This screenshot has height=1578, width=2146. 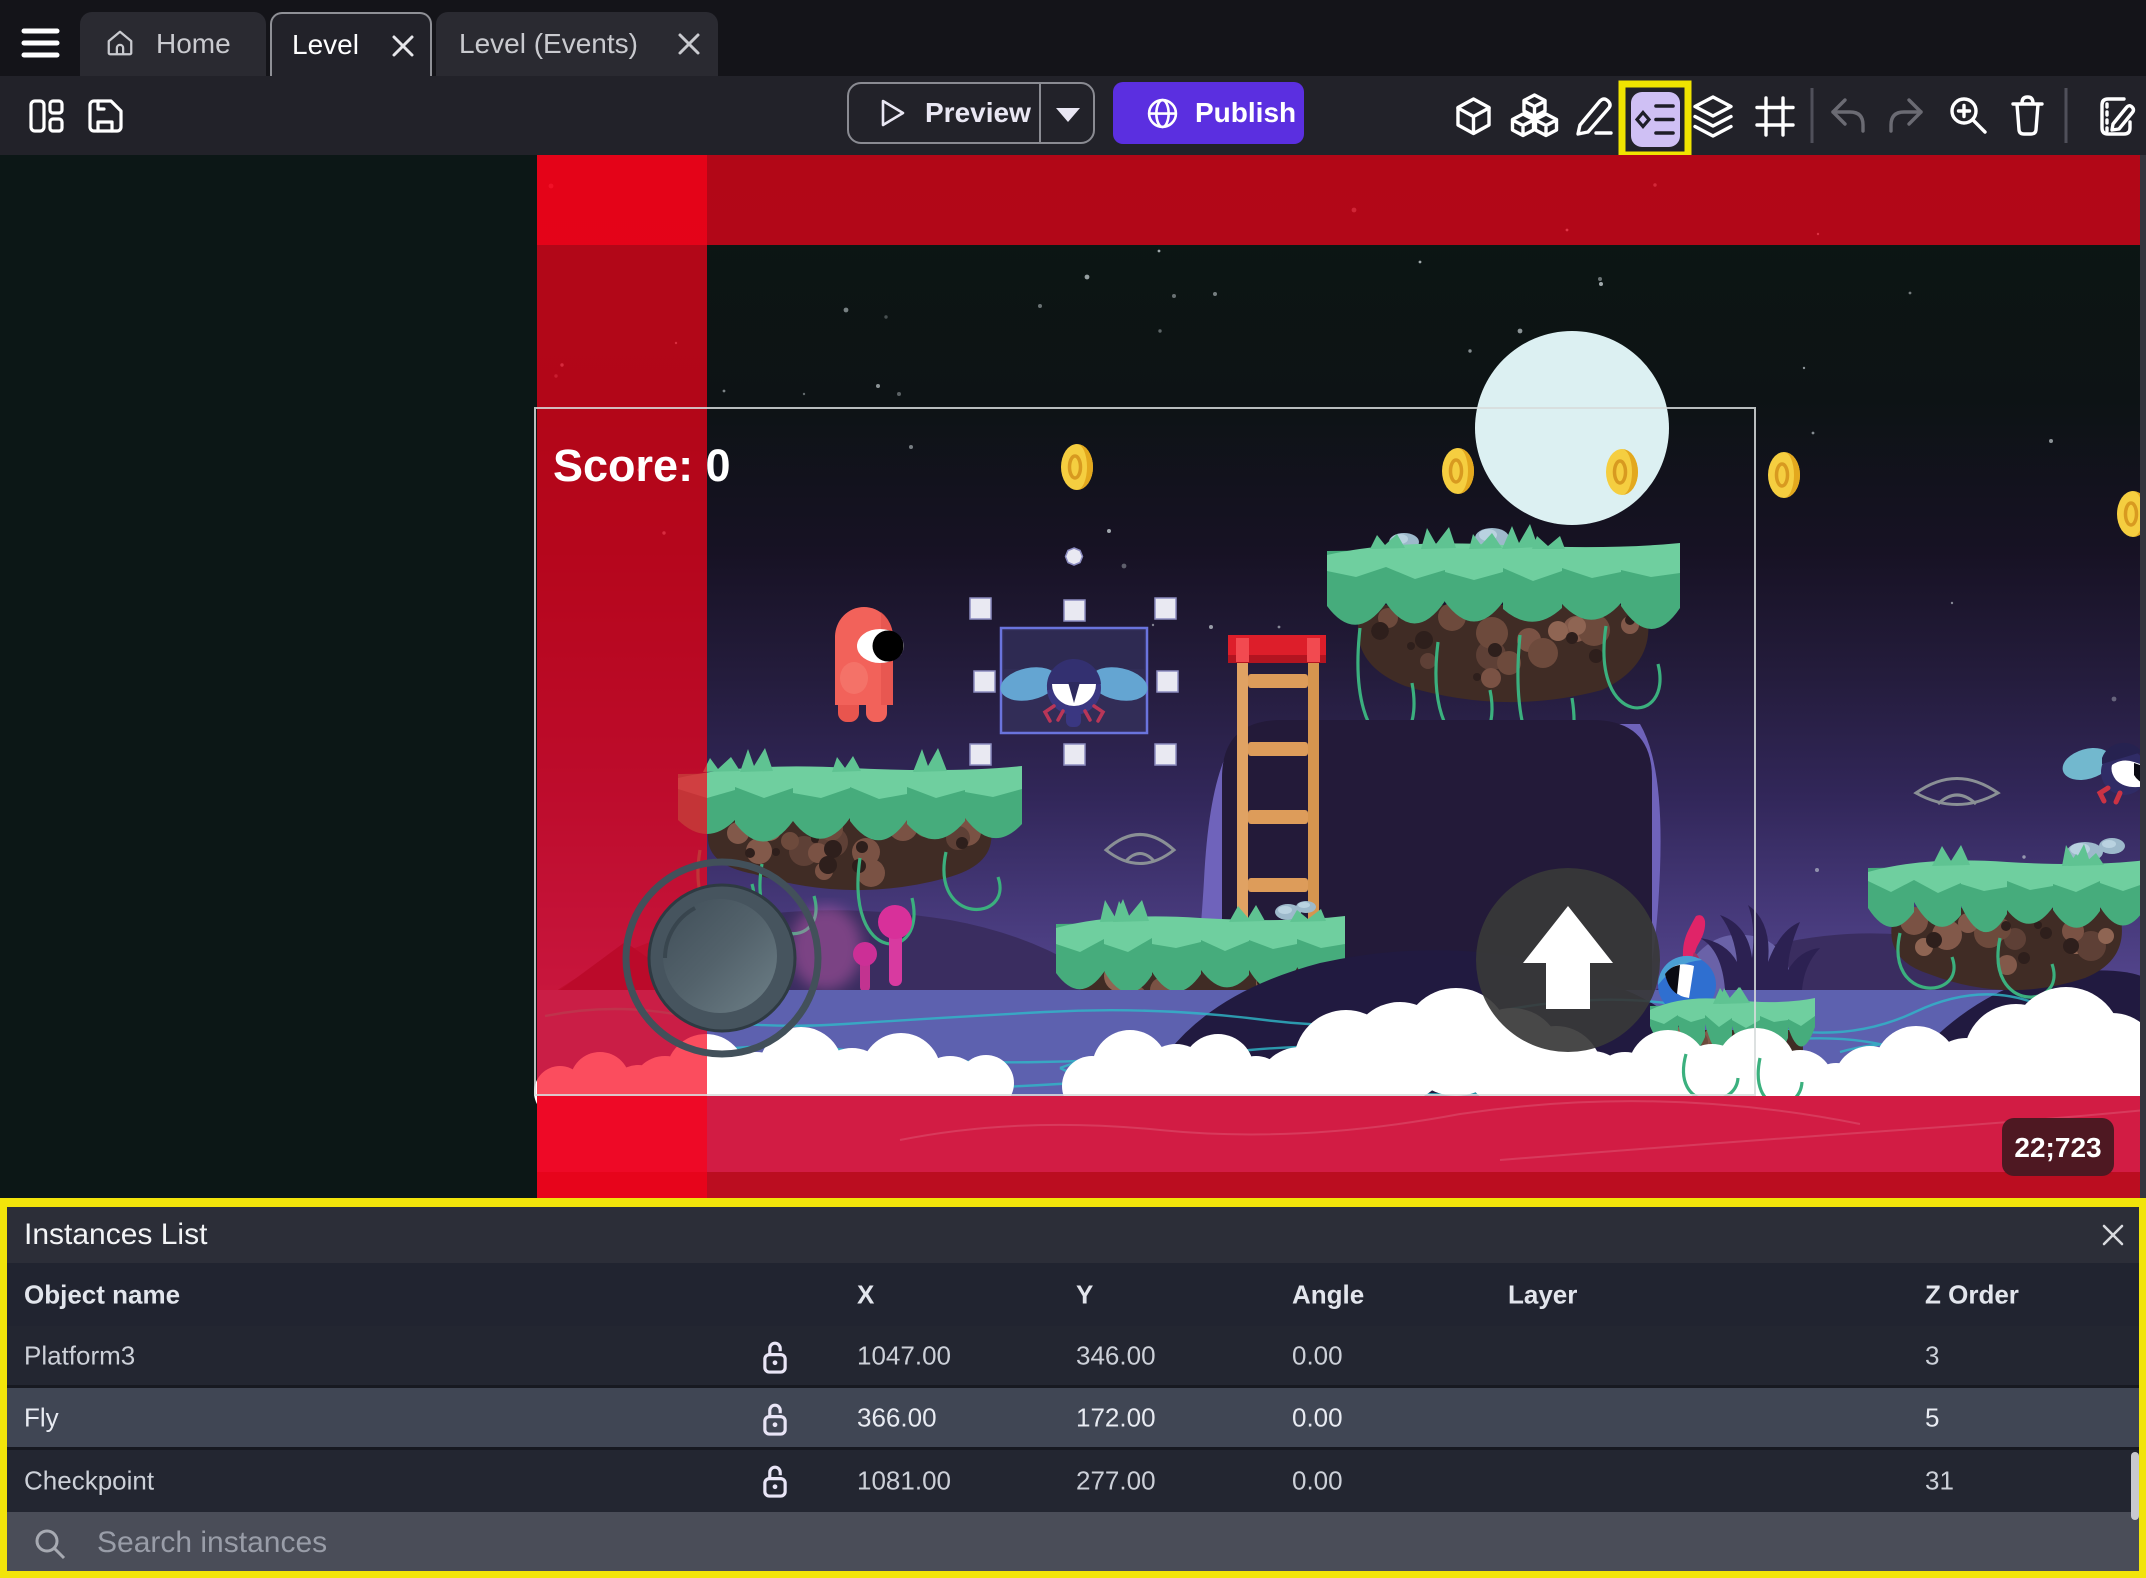 I want to click on svg-text: Score: 0, so click(x=642, y=465).